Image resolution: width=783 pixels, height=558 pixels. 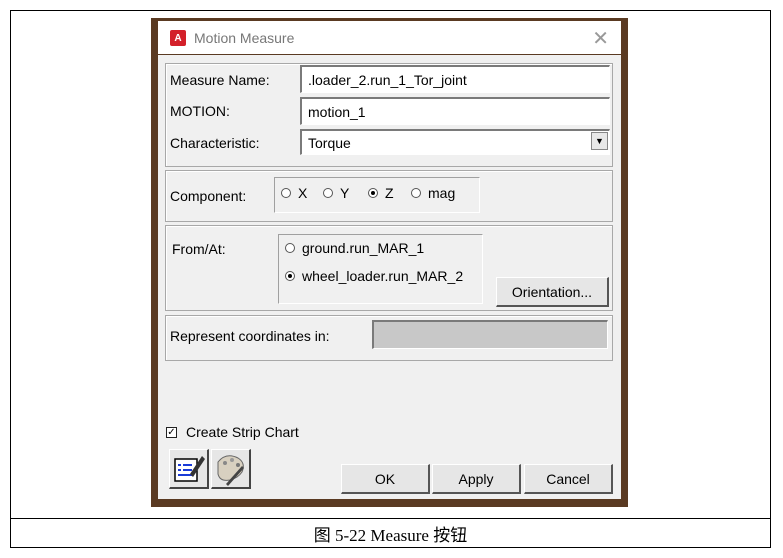 I want to click on measure-name-label: Measure Name:, so click(x=220, y=80).